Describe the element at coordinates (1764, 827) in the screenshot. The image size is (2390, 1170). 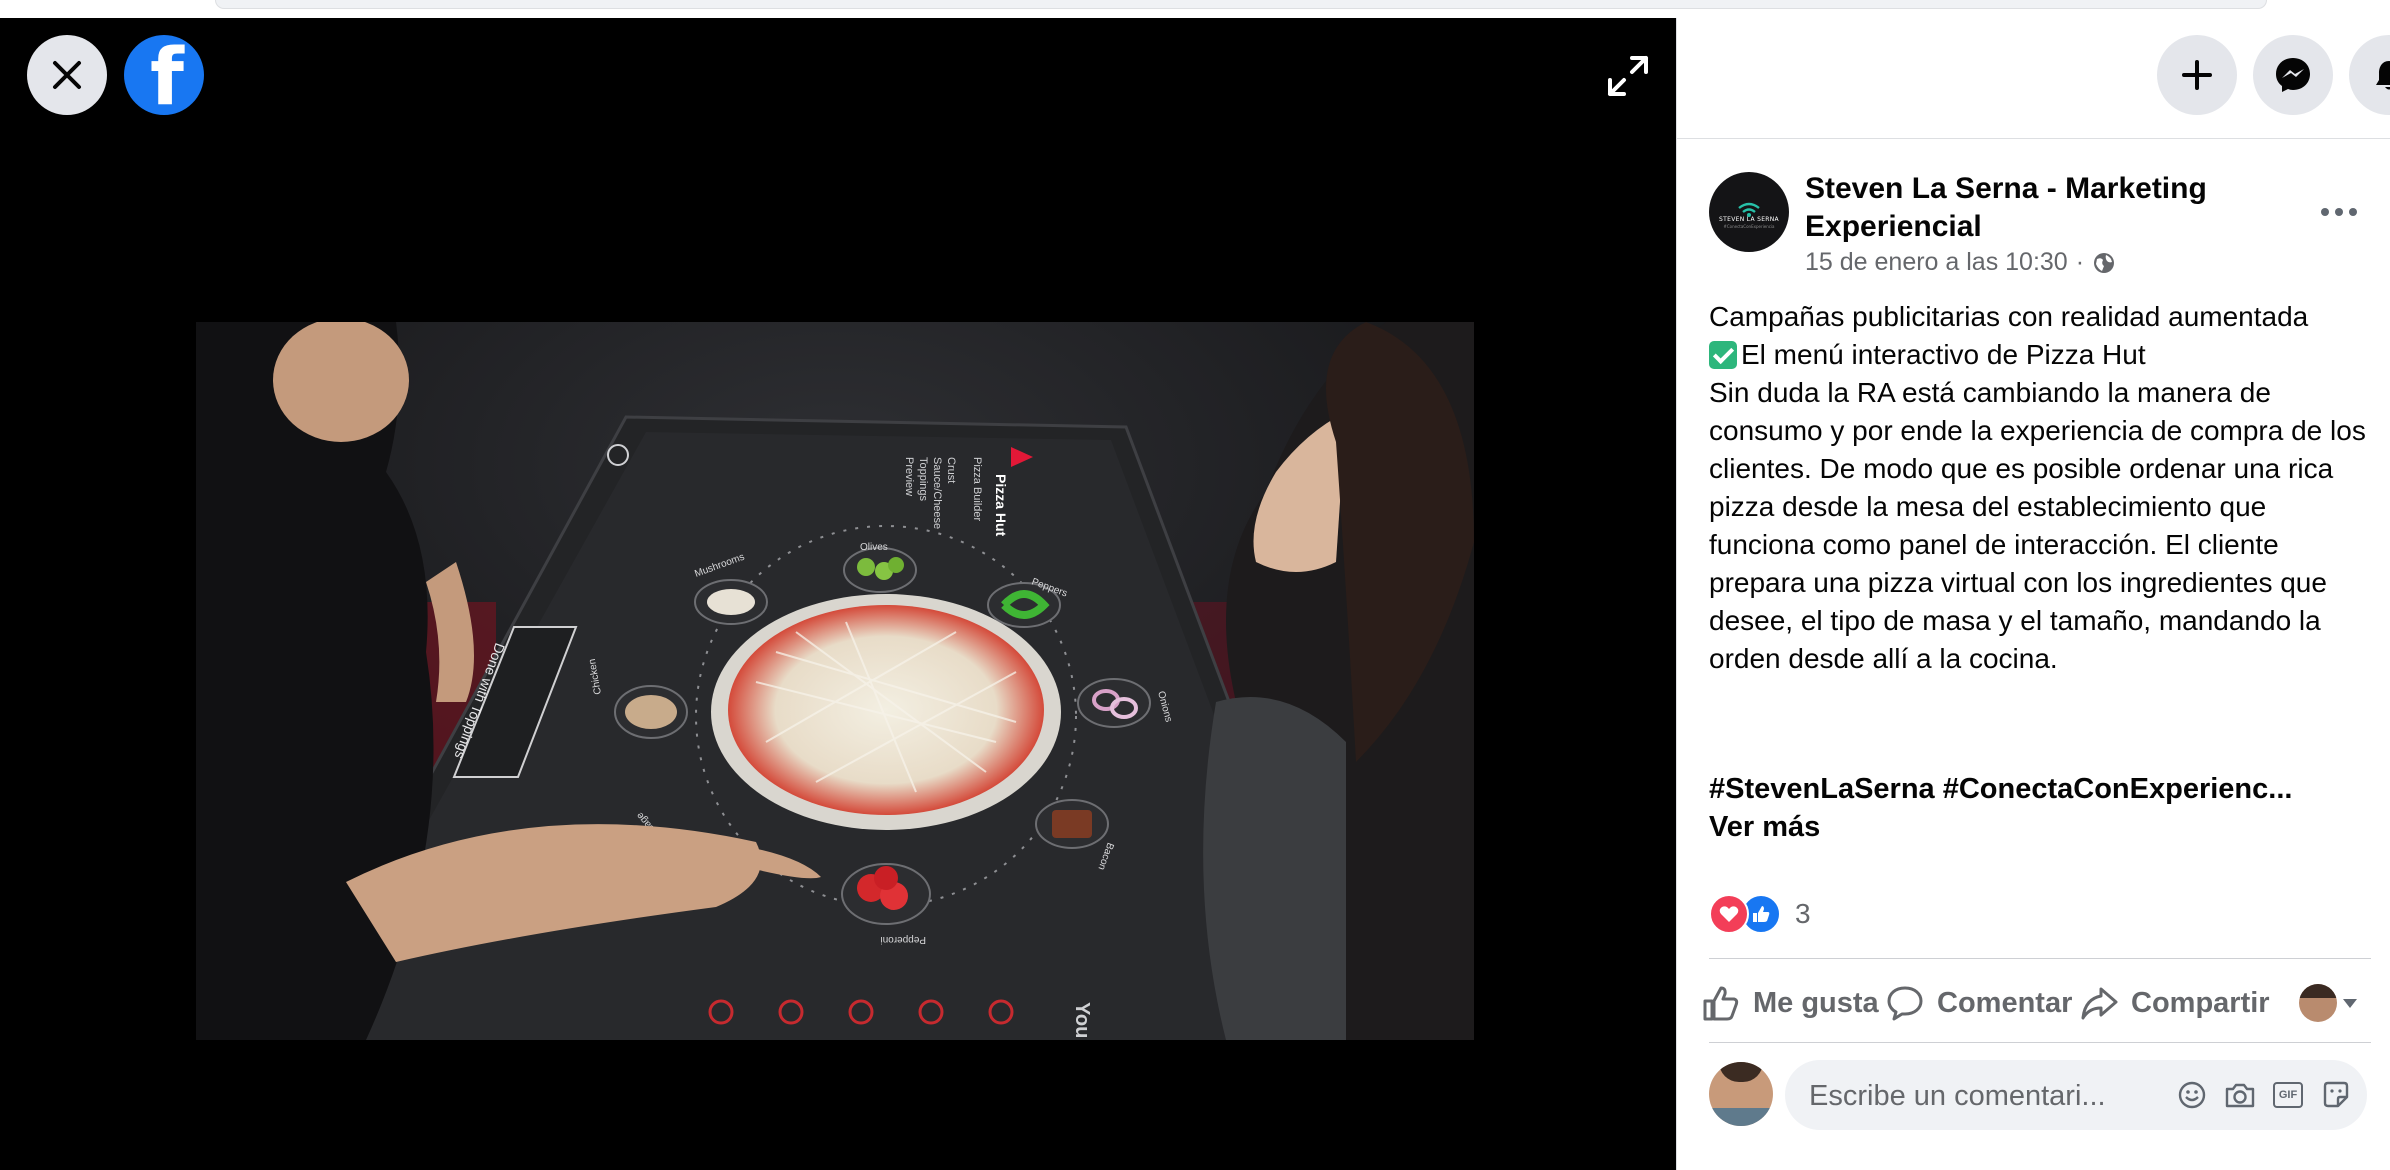
I see `see-more-link: Ver más` at that location.